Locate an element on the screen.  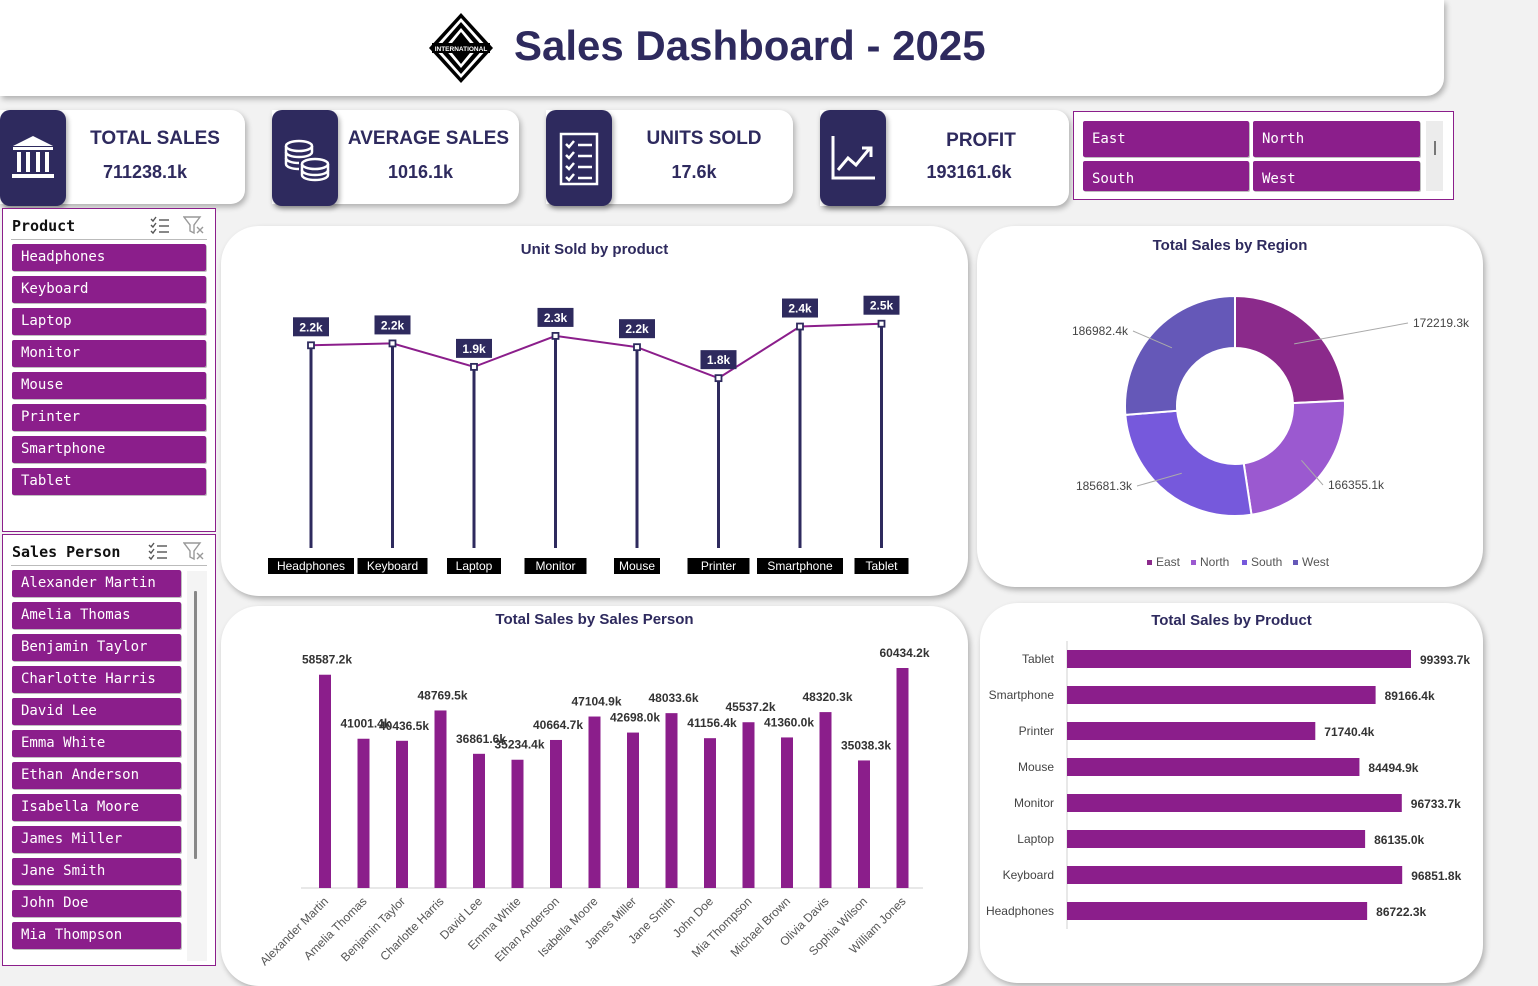
slicer-item-tablet: Tablet is located at coordinates (109, 481).